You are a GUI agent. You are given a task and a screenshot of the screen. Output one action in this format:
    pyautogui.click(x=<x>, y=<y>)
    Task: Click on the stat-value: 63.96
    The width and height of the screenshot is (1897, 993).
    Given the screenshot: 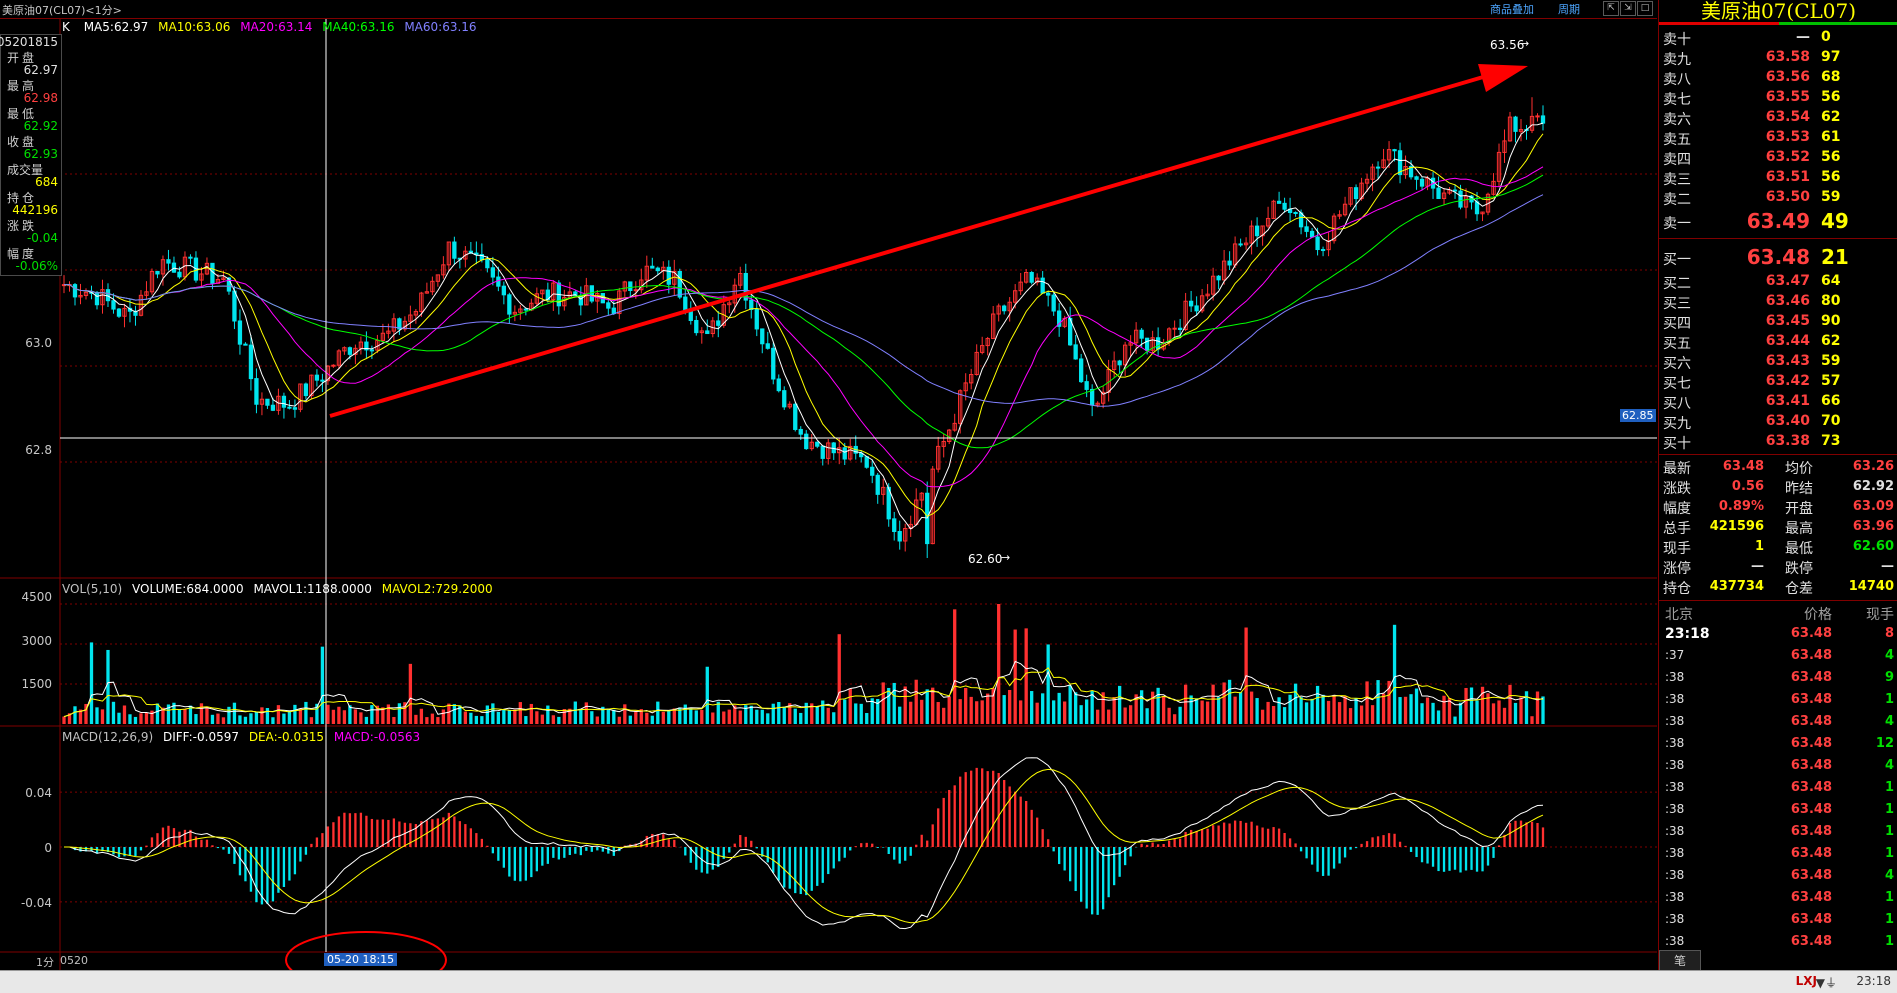 What is the action you would take?
    pyautogui.click(x=1873, y=526)
    